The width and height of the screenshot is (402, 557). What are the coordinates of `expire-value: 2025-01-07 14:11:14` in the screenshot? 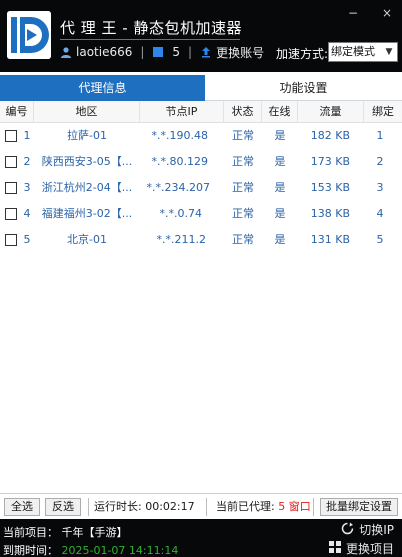 It's located at (120, 550).